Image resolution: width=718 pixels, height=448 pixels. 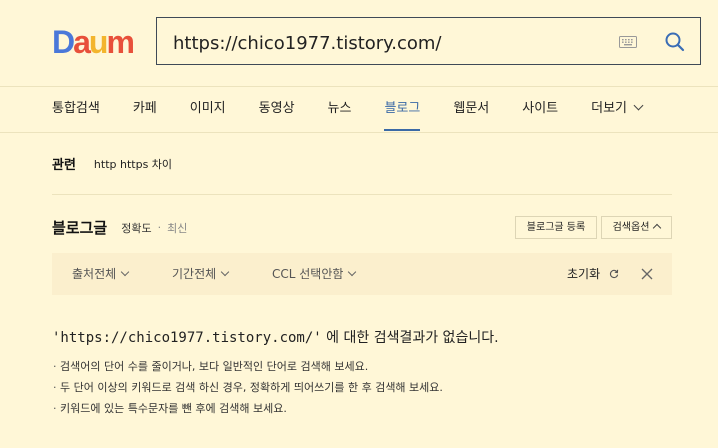 I want to click on register-blog-button: 블로그글 등록, so click(x=556, y=227).